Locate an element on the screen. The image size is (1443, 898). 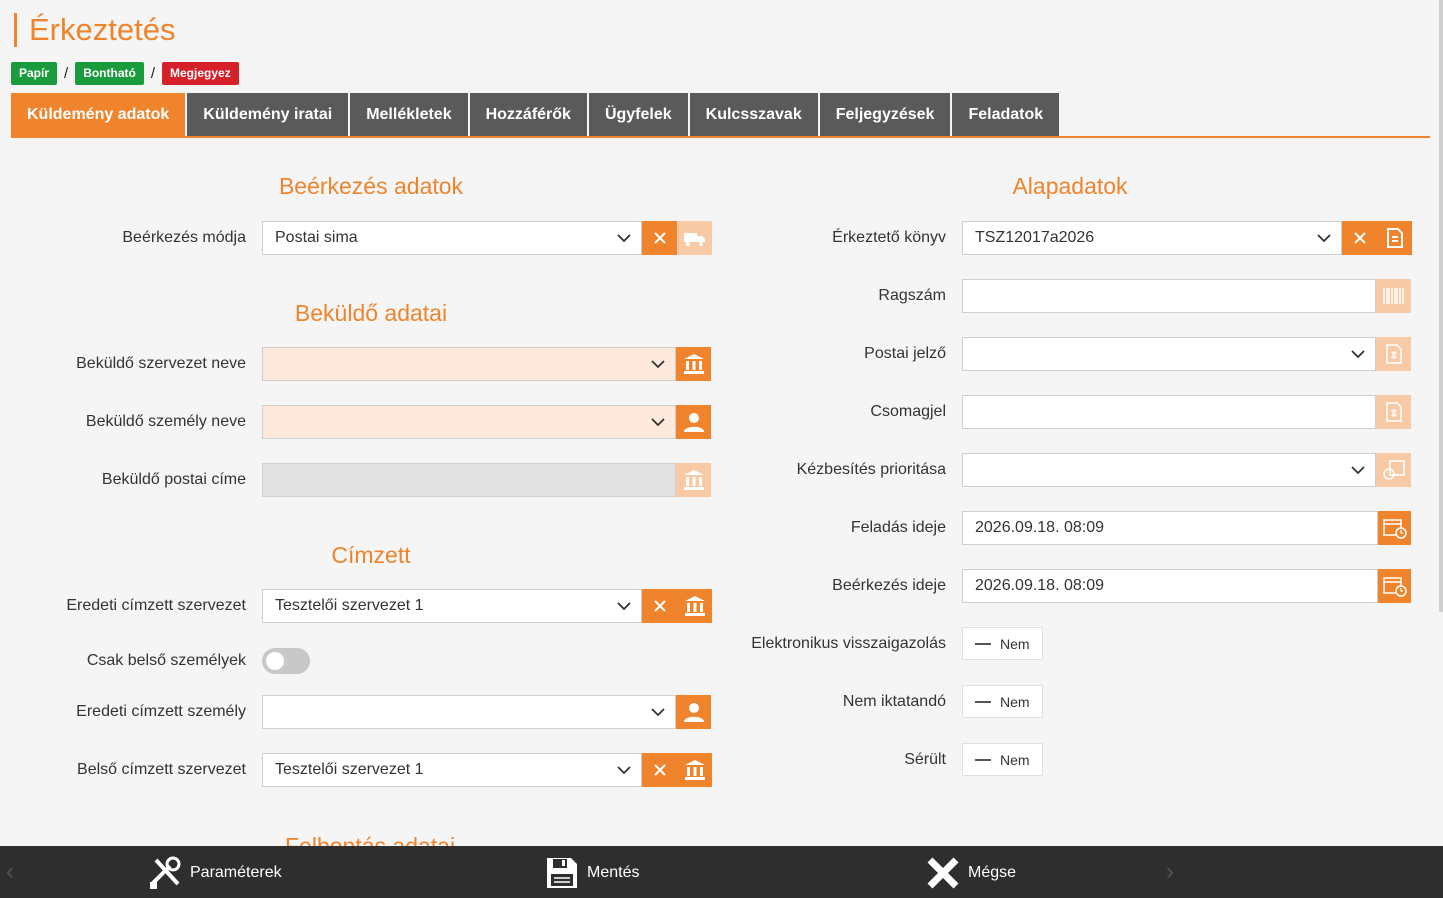
row-delivery-priority: Kézbesítés prioritása is located at coordinates (1065, 470).